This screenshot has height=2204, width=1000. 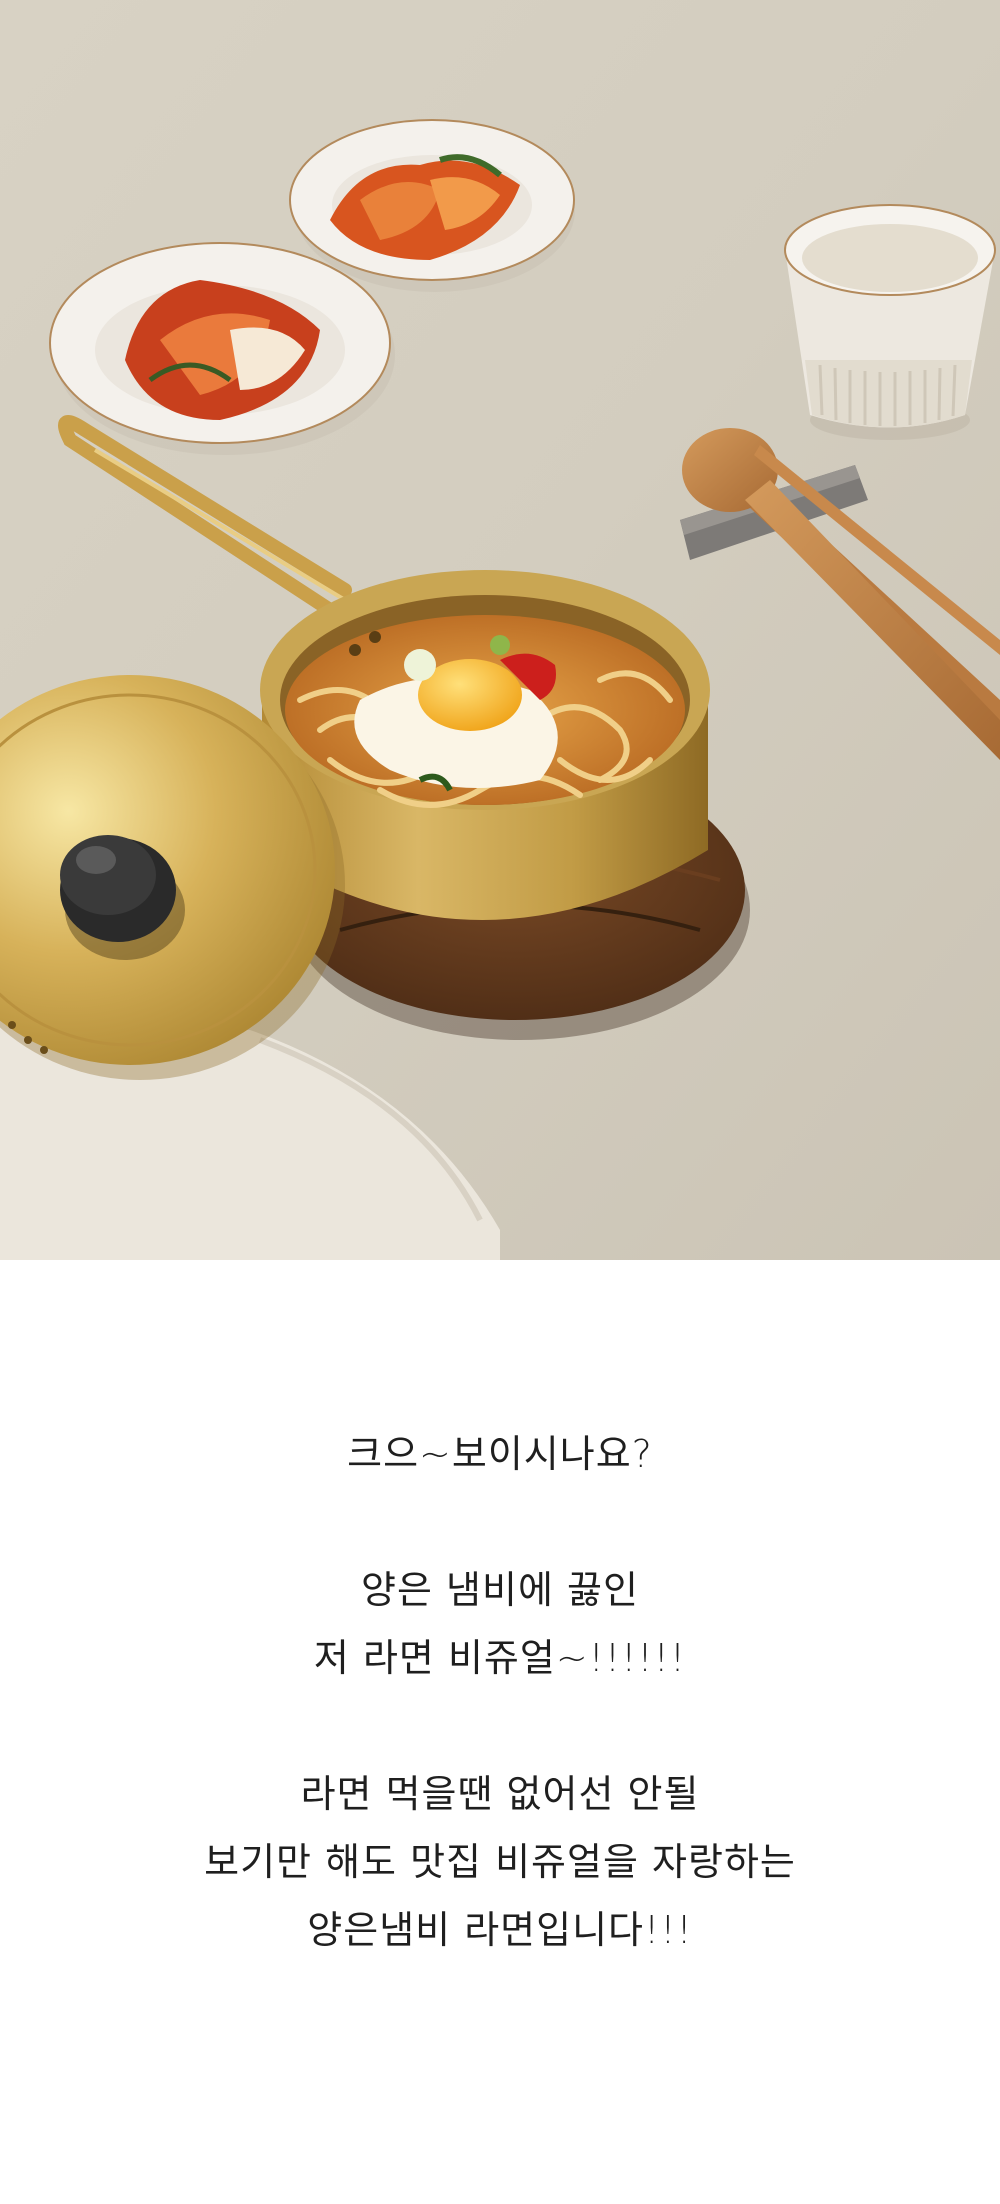 I want to click on copy-line: 저 라면 비쥬얼~!!!!!!, so click(x=500, y=1658).